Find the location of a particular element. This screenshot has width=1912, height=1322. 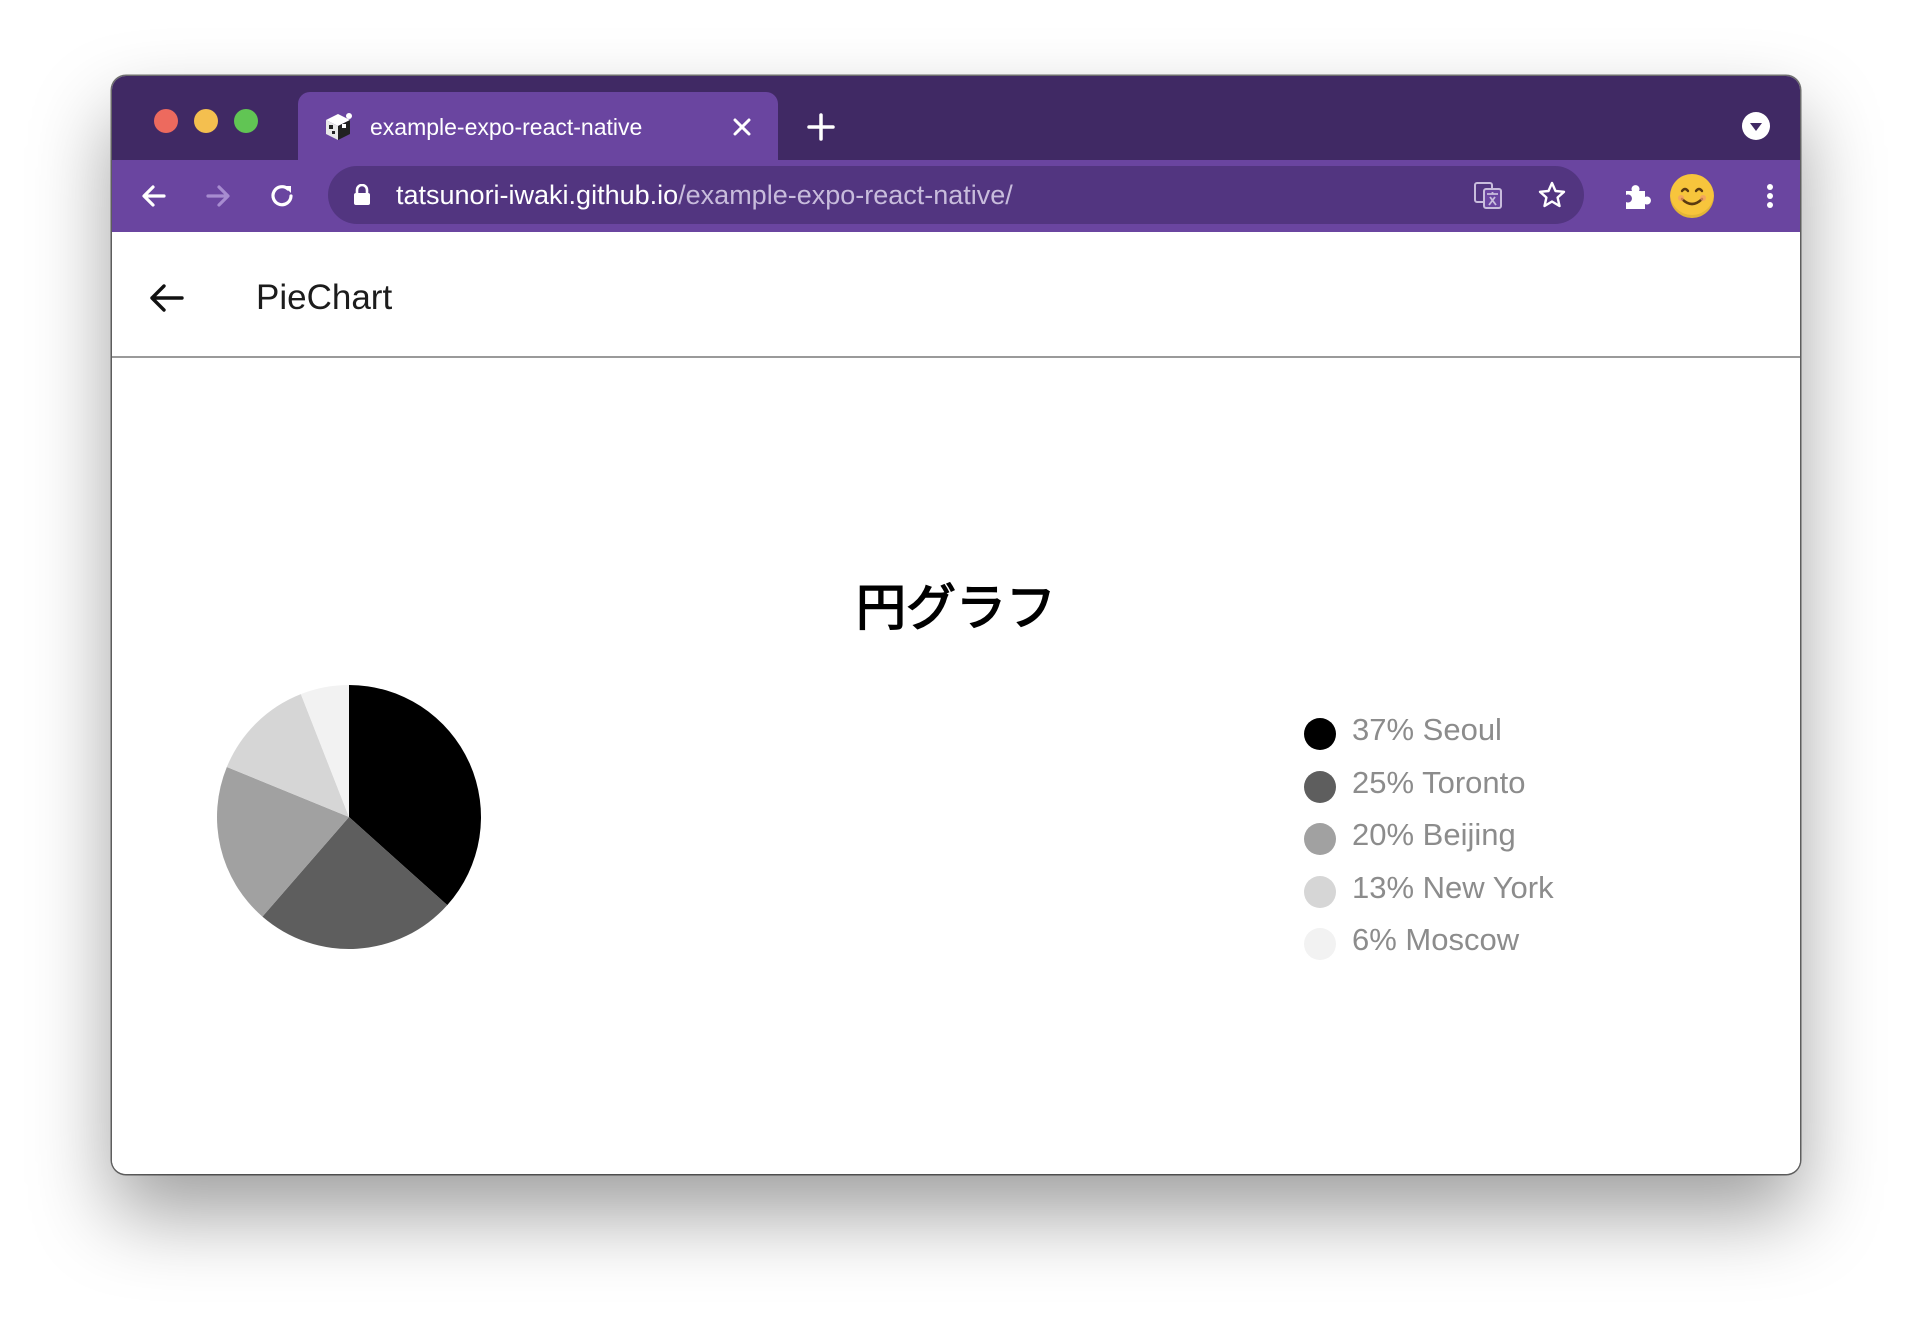

expo-favicon-icon is located at coordinates (339, 126).